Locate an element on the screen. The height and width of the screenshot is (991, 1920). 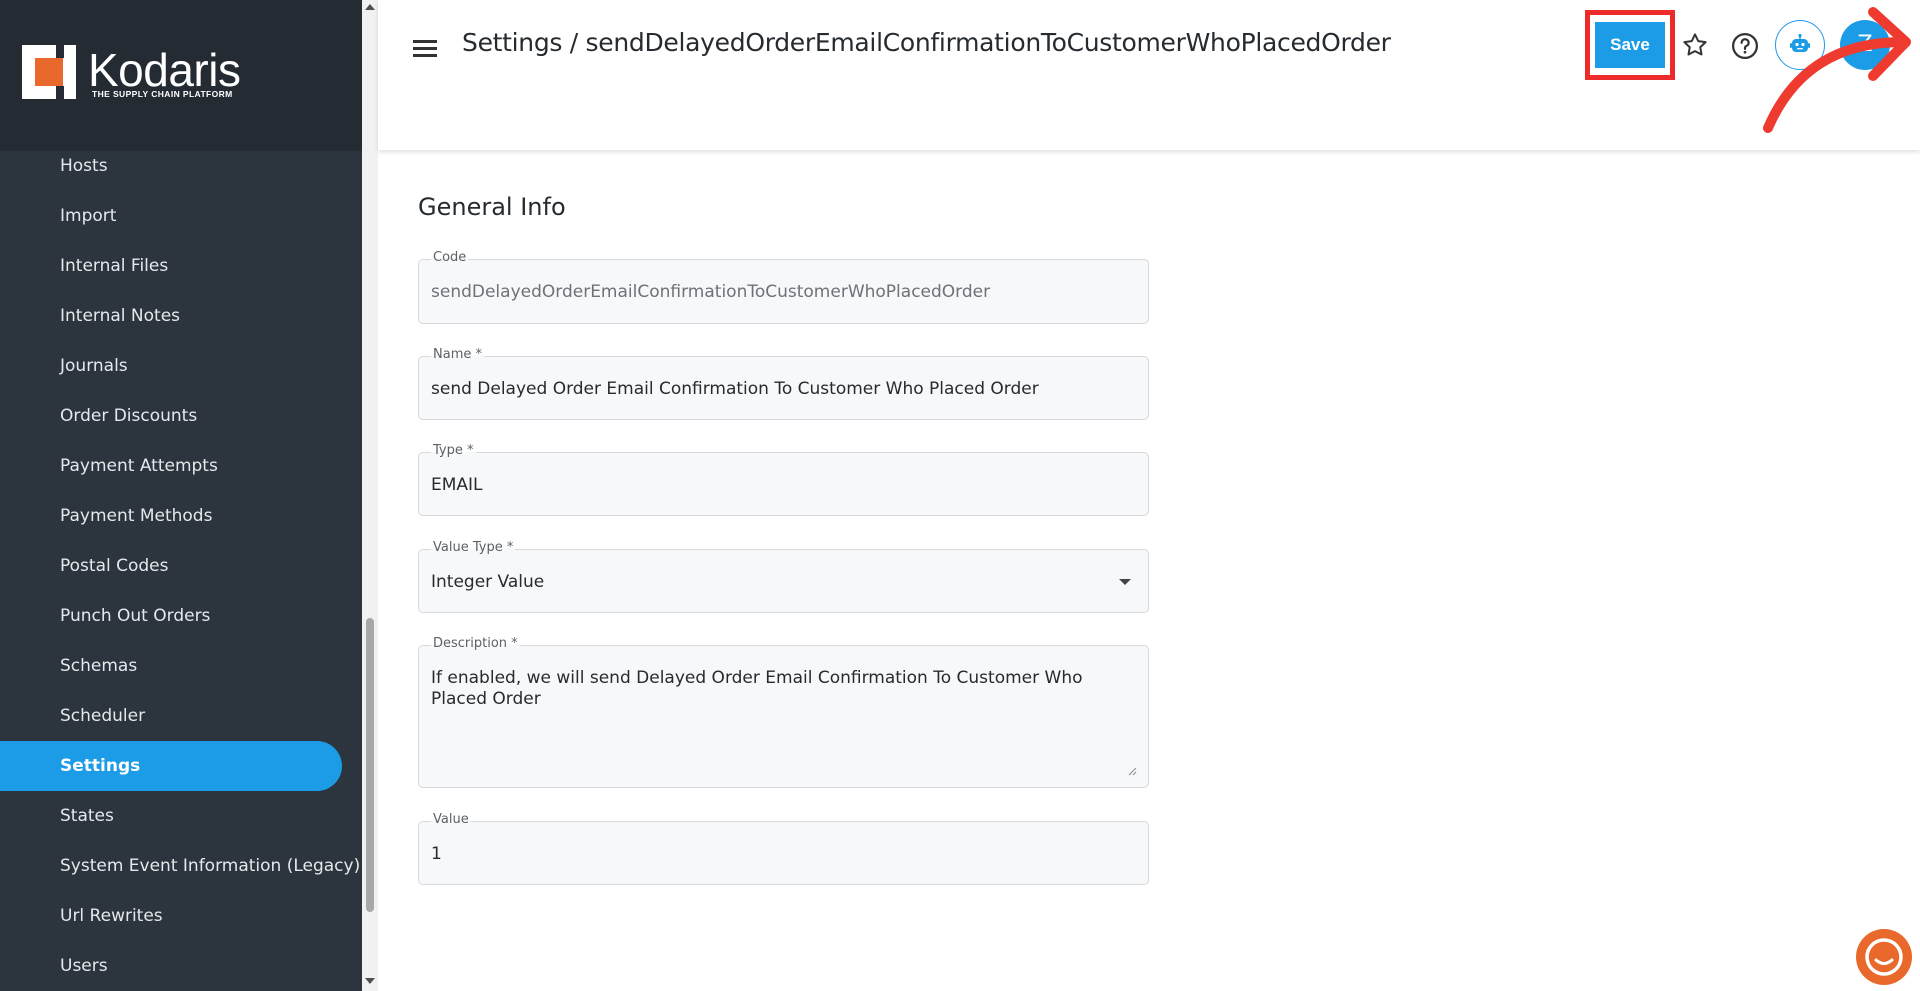
sidebar-item-payment-methods: Payment Methods is located at coordinates (171, 516).